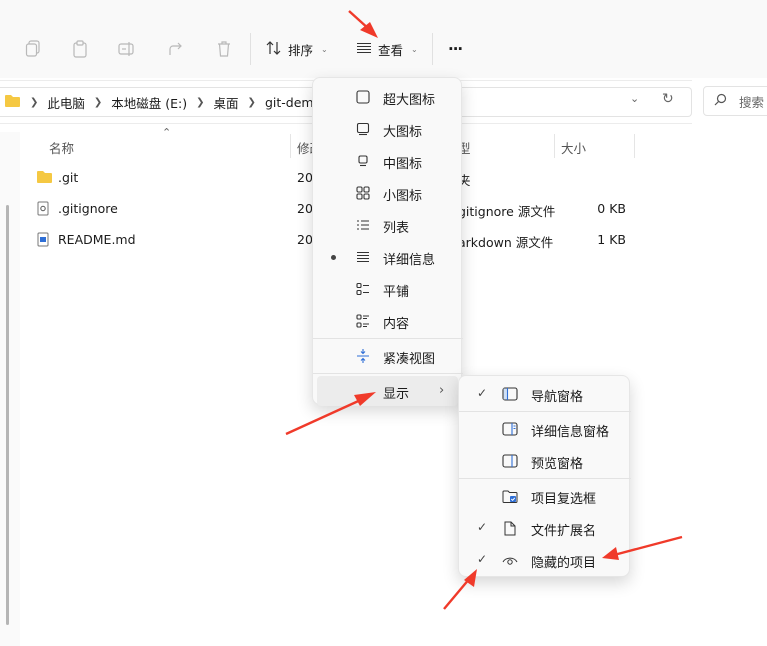 This screenshot has width=767, height=646. What do you see at coordinates (510, 560) in the screenshot?
I see `eye-icon` at bounding box center [510, 560].